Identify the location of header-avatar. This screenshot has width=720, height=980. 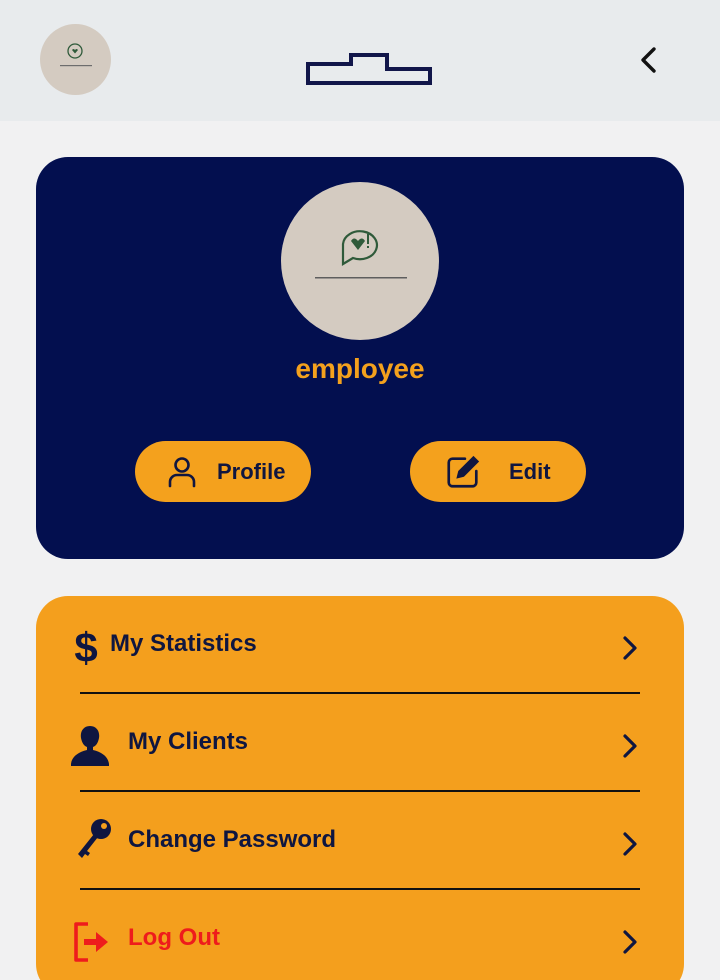
(75, 59).